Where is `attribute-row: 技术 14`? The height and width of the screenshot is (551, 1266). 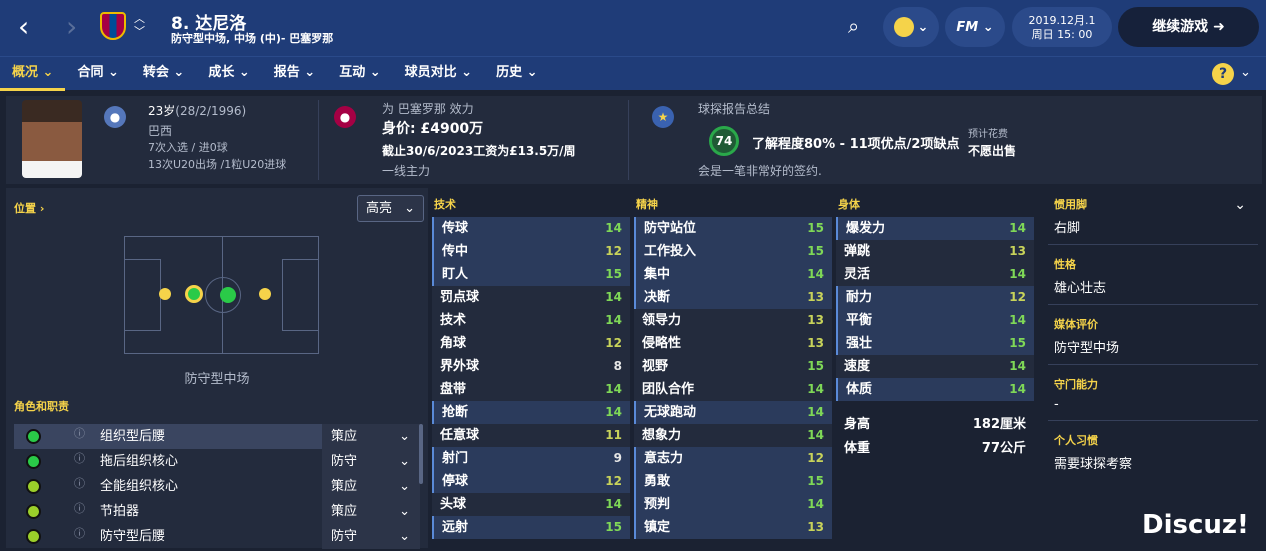 attribute-row: 技术 14 is located at coordinates (531, 320).